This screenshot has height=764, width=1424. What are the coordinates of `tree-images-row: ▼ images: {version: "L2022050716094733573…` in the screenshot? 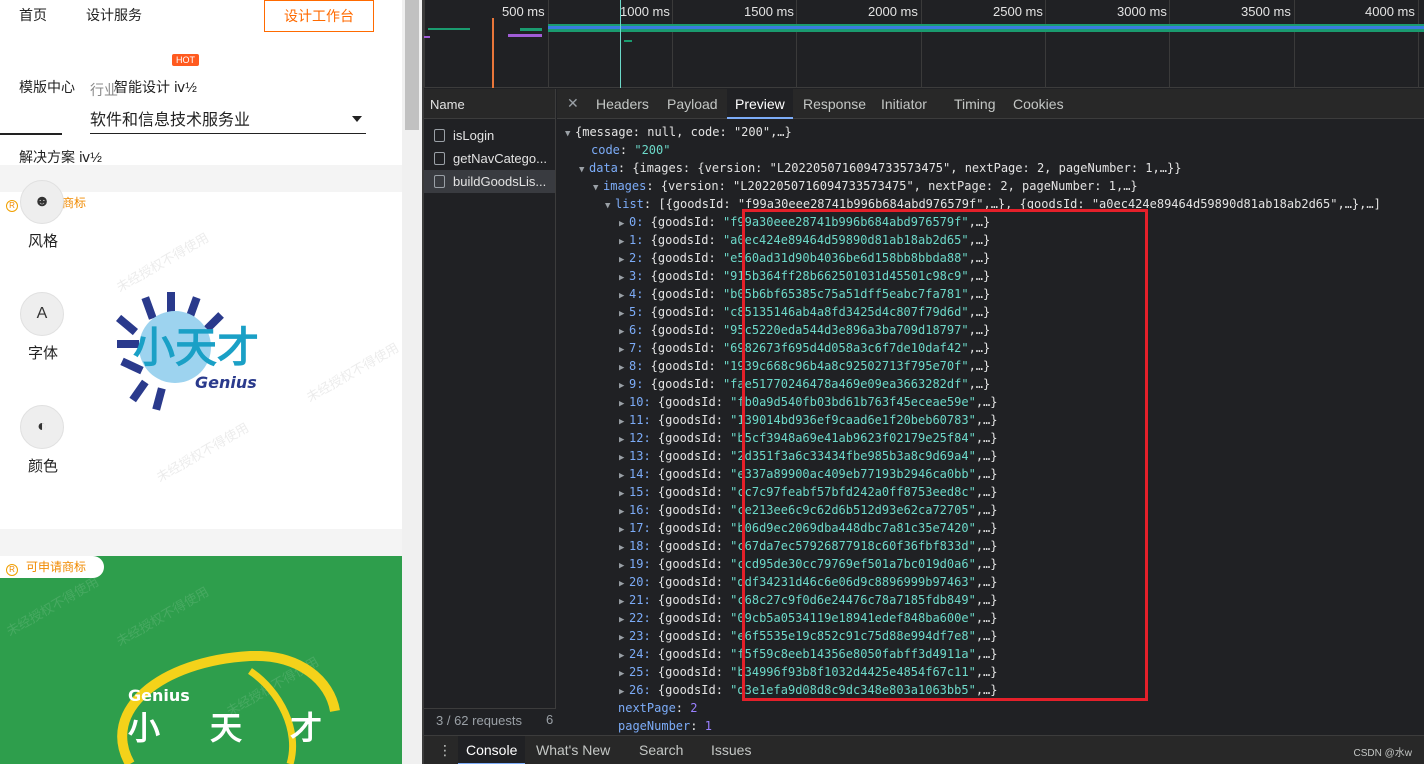 It's located at (865, 186).